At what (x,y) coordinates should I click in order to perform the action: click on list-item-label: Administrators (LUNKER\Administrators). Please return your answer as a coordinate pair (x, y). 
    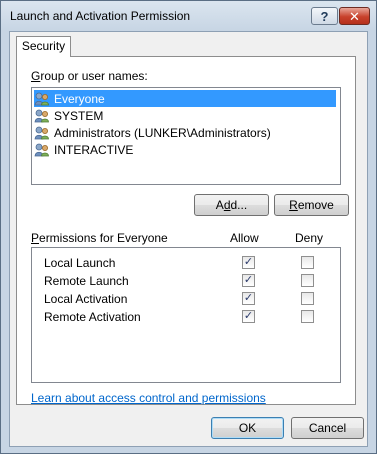
    Looking at the image, I should click on (162, 132).